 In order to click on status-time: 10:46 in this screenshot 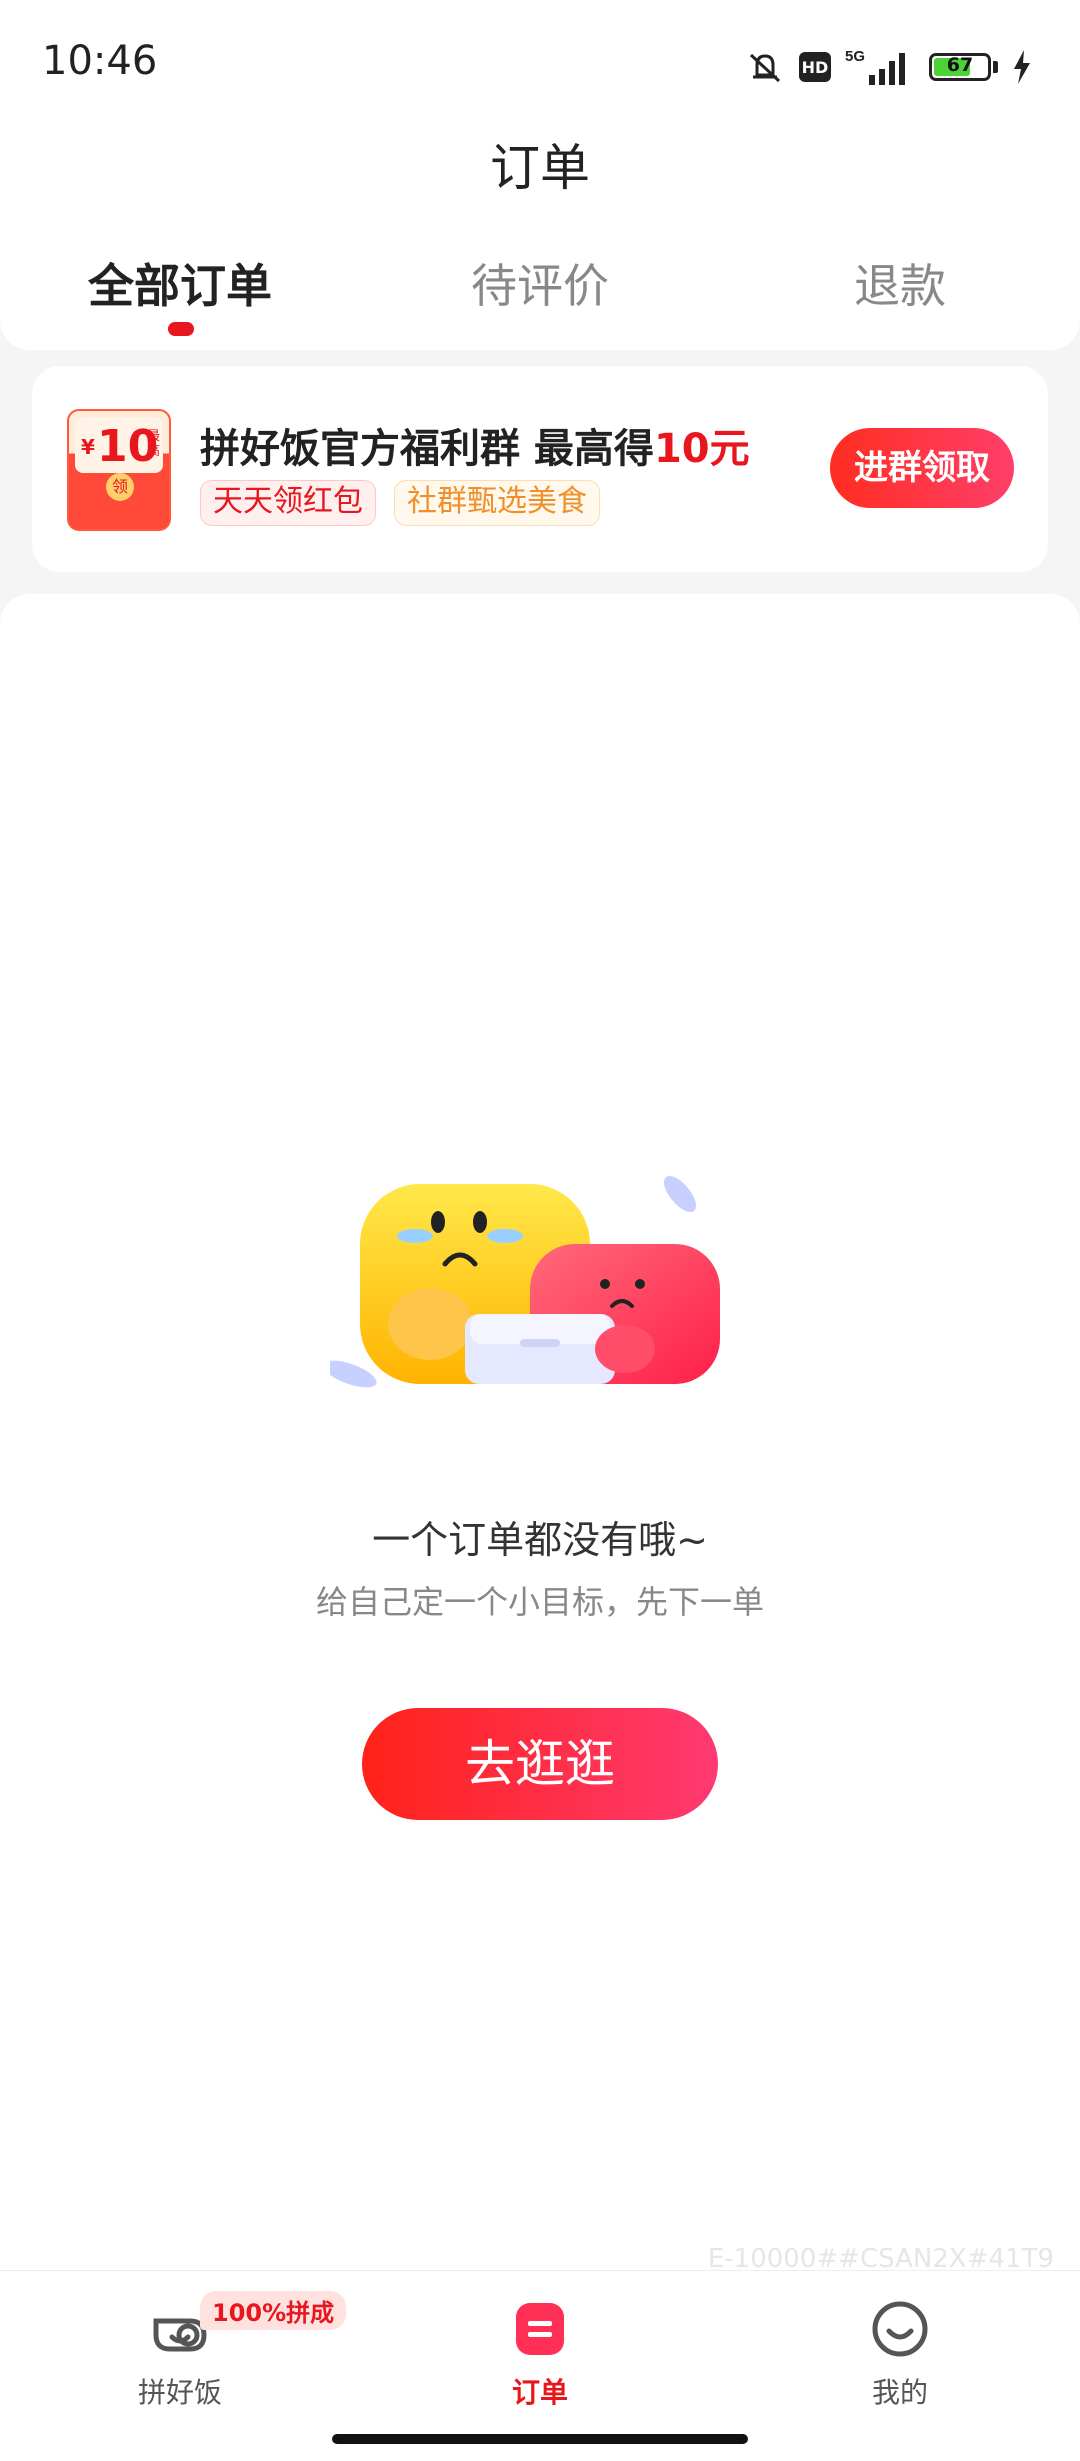, I will do `click(100, 61)`.